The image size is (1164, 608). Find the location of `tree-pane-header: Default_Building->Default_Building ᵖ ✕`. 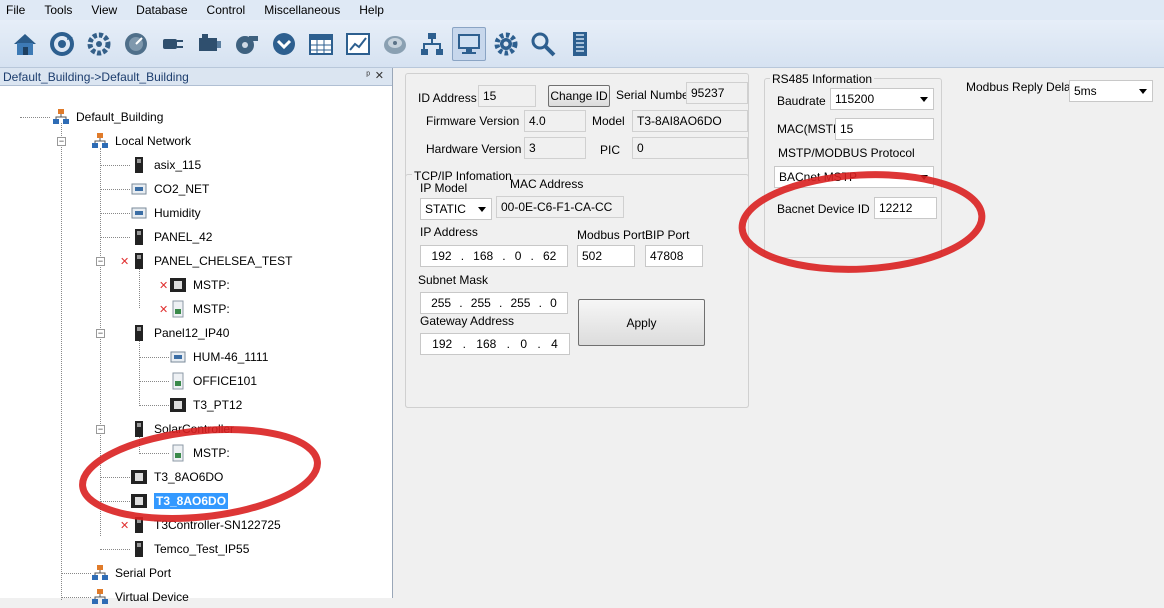

tree-pane-header: Default_Building->Default_Building ᵖ ✕ is located at coordinates (196, 77).